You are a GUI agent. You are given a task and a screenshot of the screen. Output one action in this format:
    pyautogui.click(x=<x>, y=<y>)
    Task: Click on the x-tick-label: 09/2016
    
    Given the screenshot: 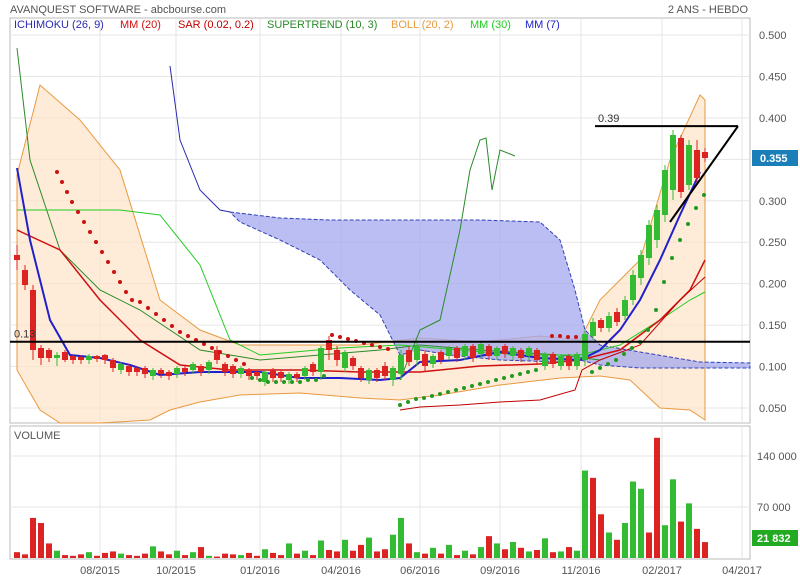 What is the action you would take?
    pyautogui.click(x=500, y=571)
    